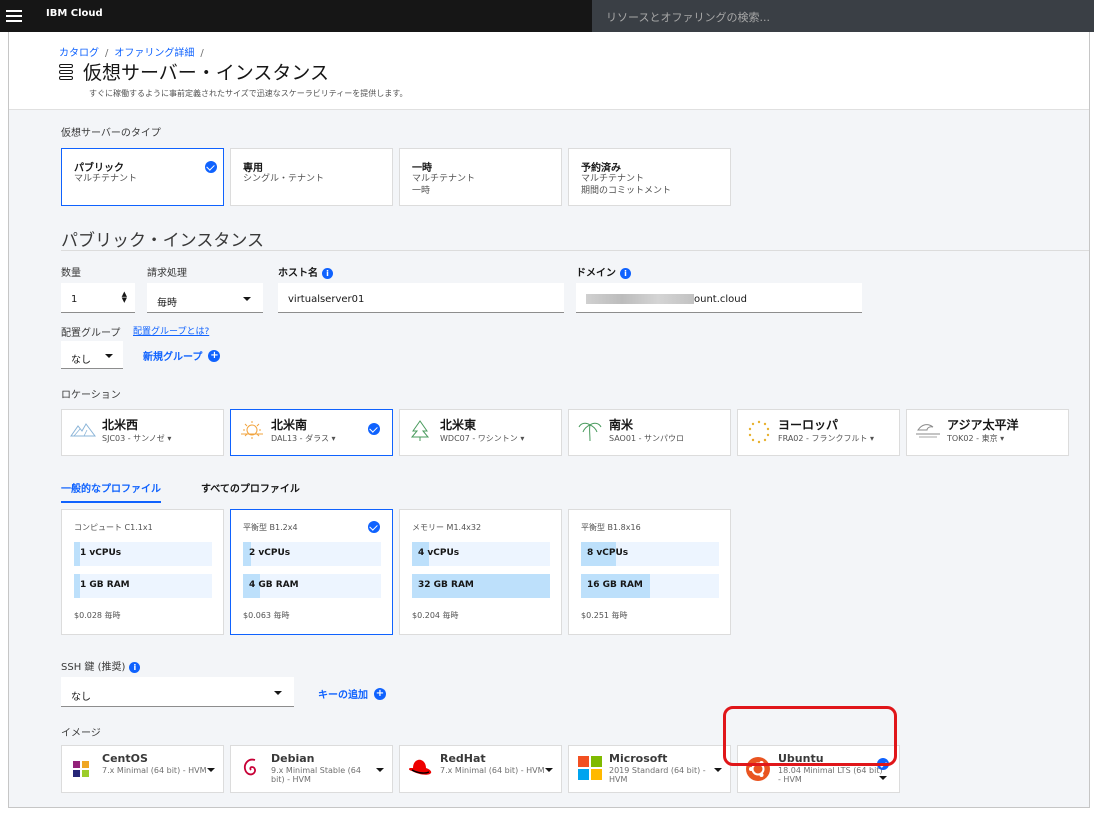  What do you see at coordinates (649, 432) in the screenshot?
I see `location-tile-south-america: 南米 SAO01 - サンパウロ` at bounding box center [649, 432].